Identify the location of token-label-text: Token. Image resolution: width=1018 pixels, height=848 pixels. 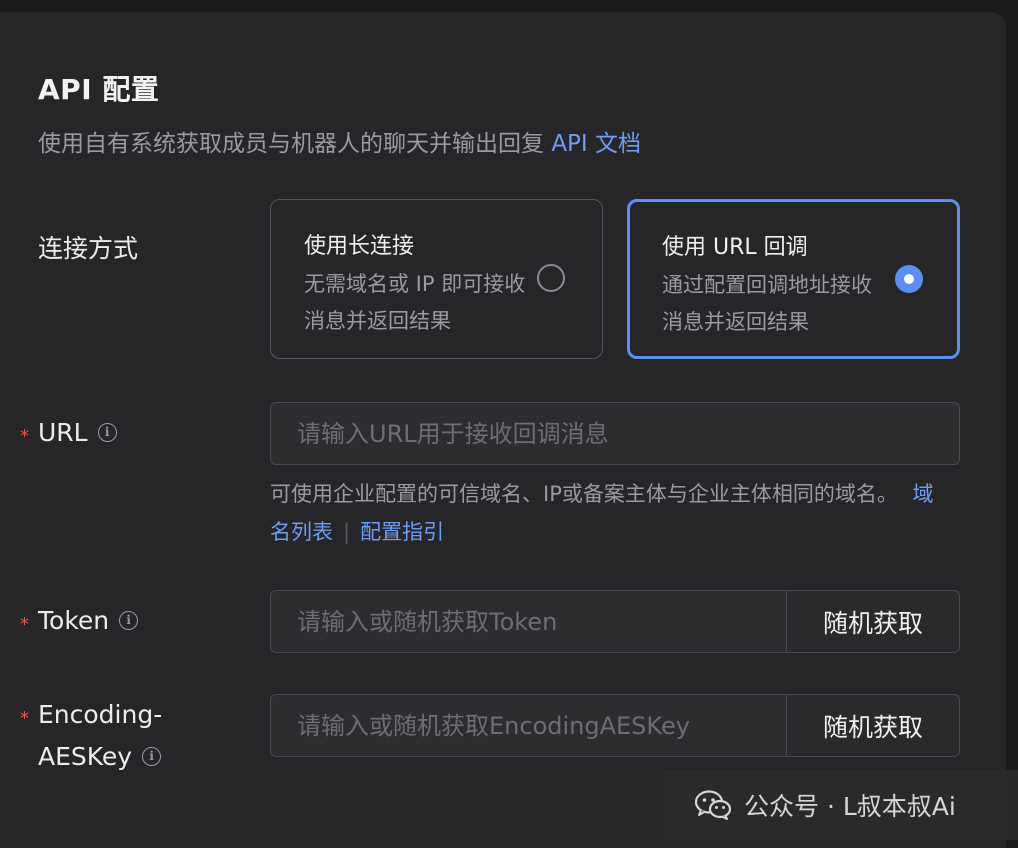
(74, 620).